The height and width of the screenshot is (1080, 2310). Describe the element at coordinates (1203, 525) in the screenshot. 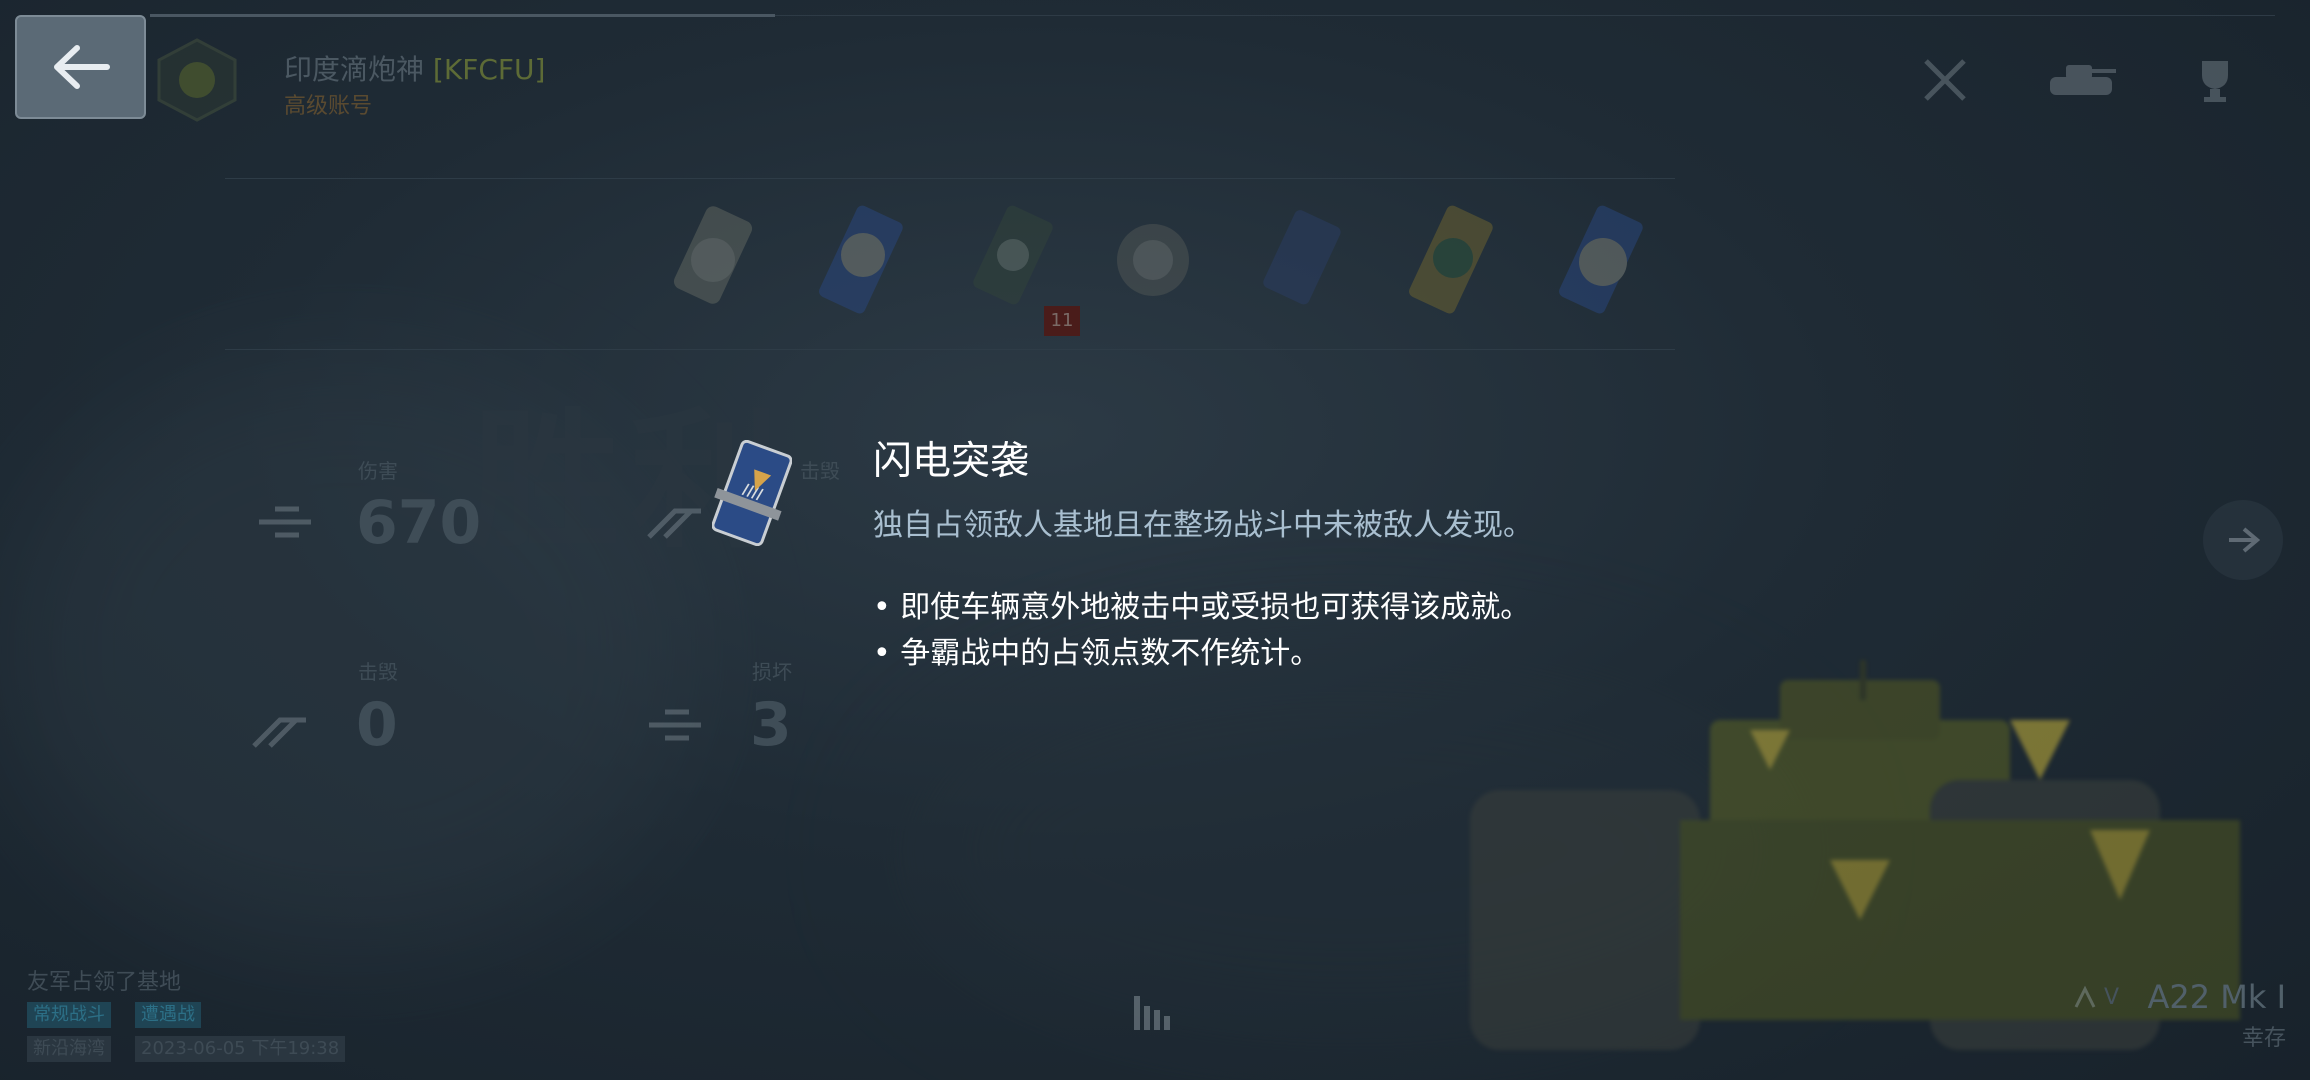

I see `tooltip-description: 独自占领敌人基地且在整场战斗中未被敌人发现。` at that location.